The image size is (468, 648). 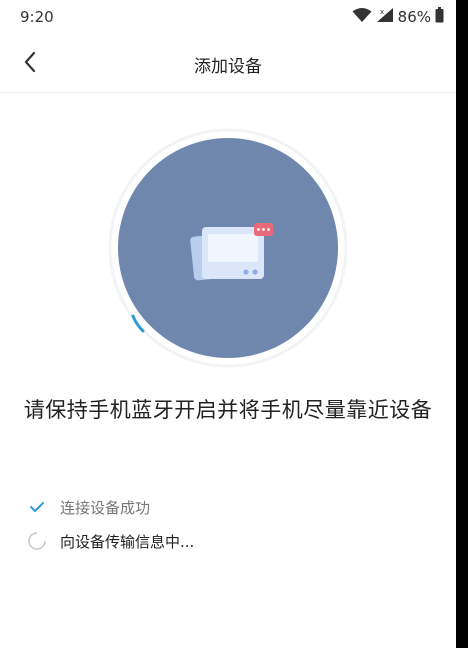 I want to click on progress-arc, so click(x=138, y=323).